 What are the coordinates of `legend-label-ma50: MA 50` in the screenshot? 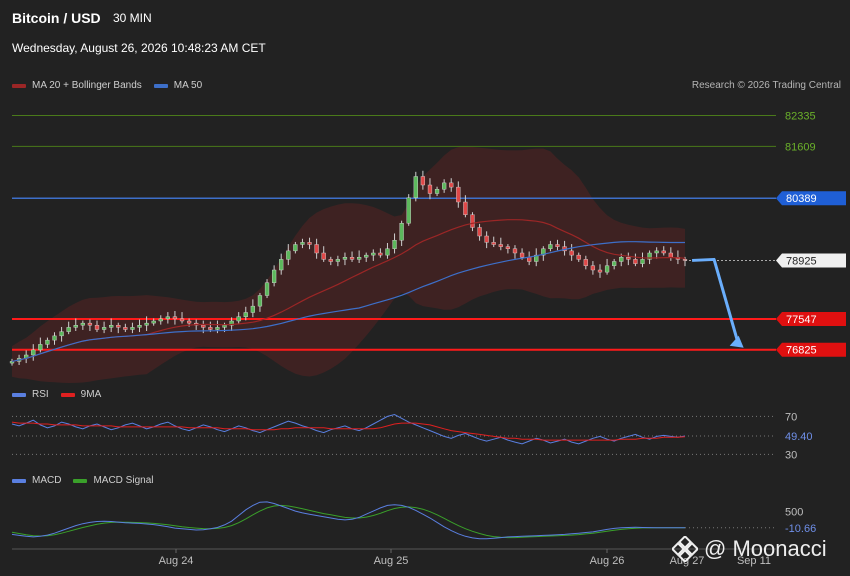 It's located at (188, 85).